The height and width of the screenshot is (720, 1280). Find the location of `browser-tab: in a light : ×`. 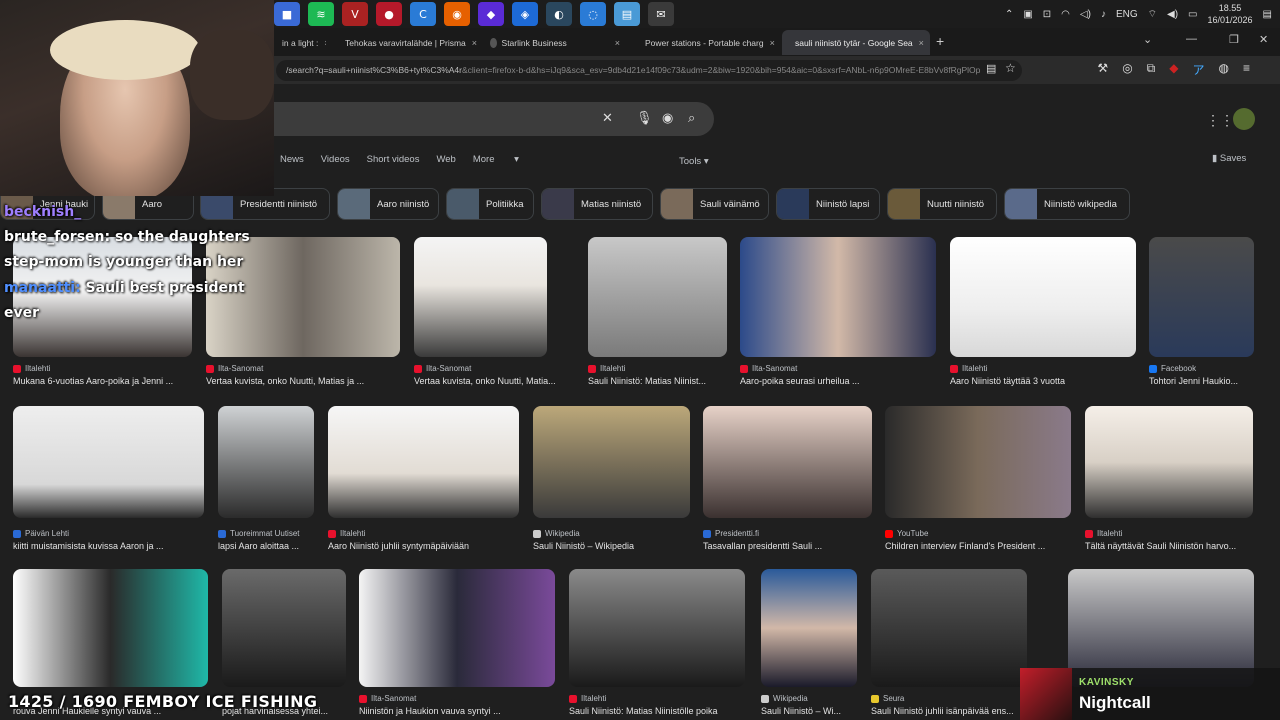

browser-tab: in a light : × is located at coordinates (300, 42).